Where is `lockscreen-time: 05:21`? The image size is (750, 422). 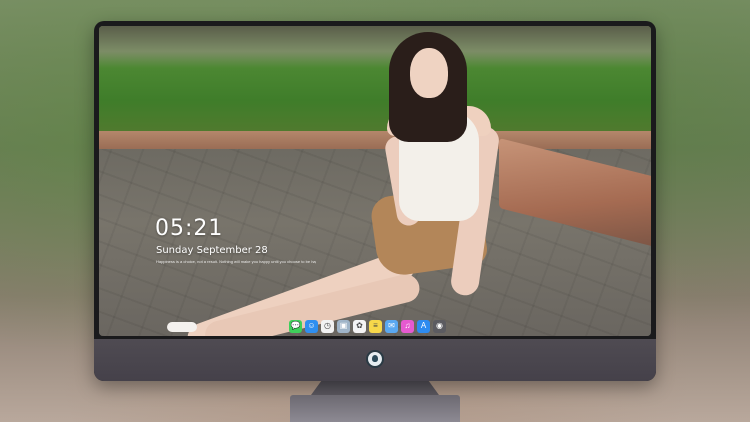 lockscreen-time: 05:21 is located at coordinates (189, 228).